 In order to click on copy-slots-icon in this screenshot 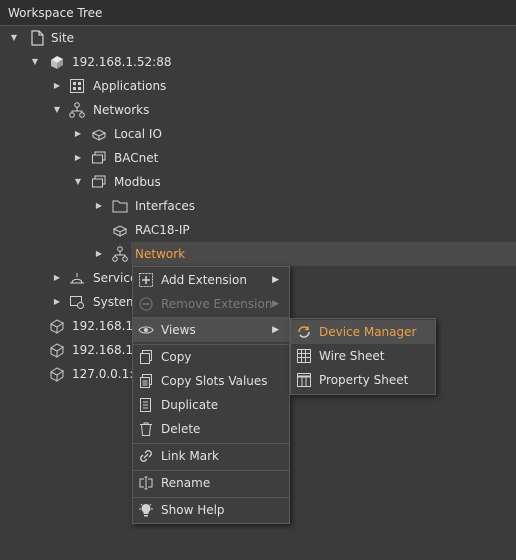, I will do `click(146, 381)`.